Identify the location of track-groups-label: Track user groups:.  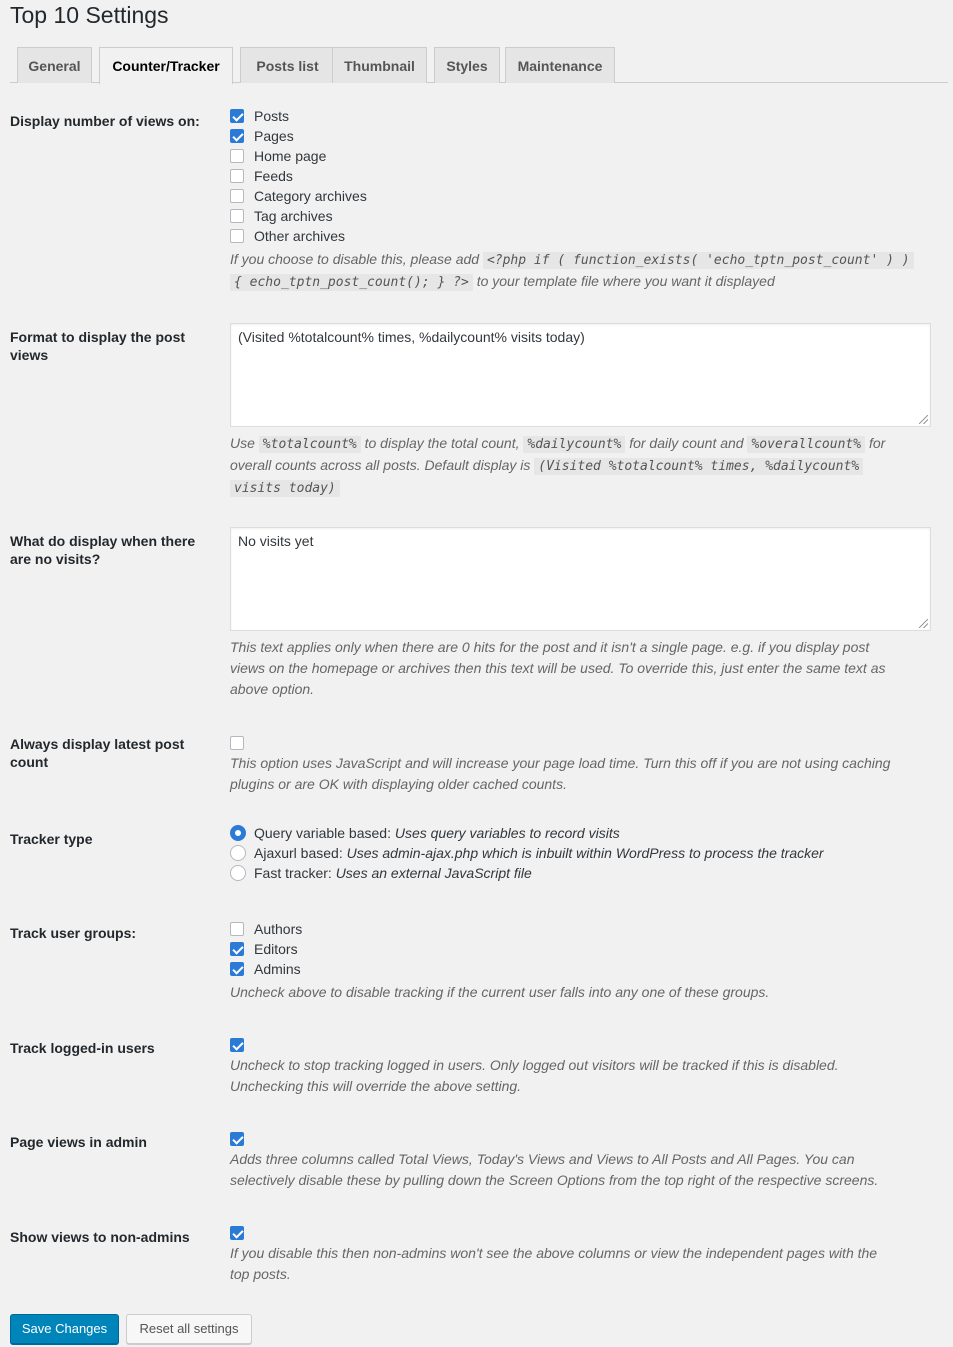
(73, 933).